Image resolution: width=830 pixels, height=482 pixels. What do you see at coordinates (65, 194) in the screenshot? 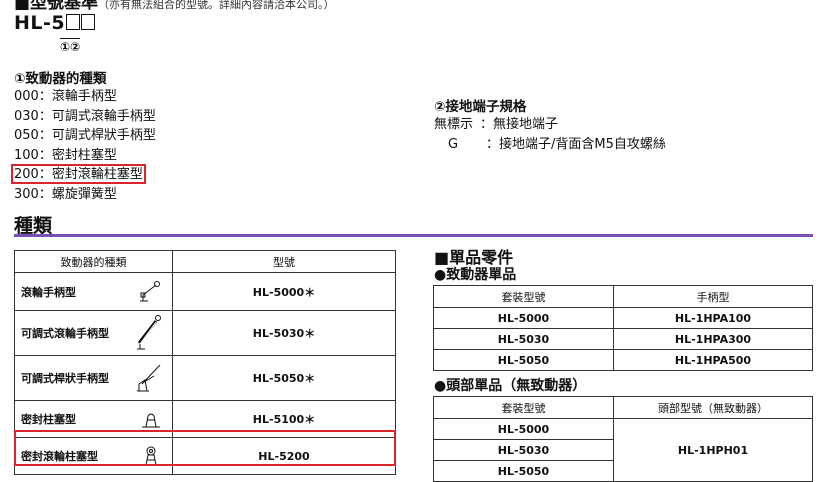
I see `actuator-item: 300：螺旋彈簧型` at bounding box center [65, 194].